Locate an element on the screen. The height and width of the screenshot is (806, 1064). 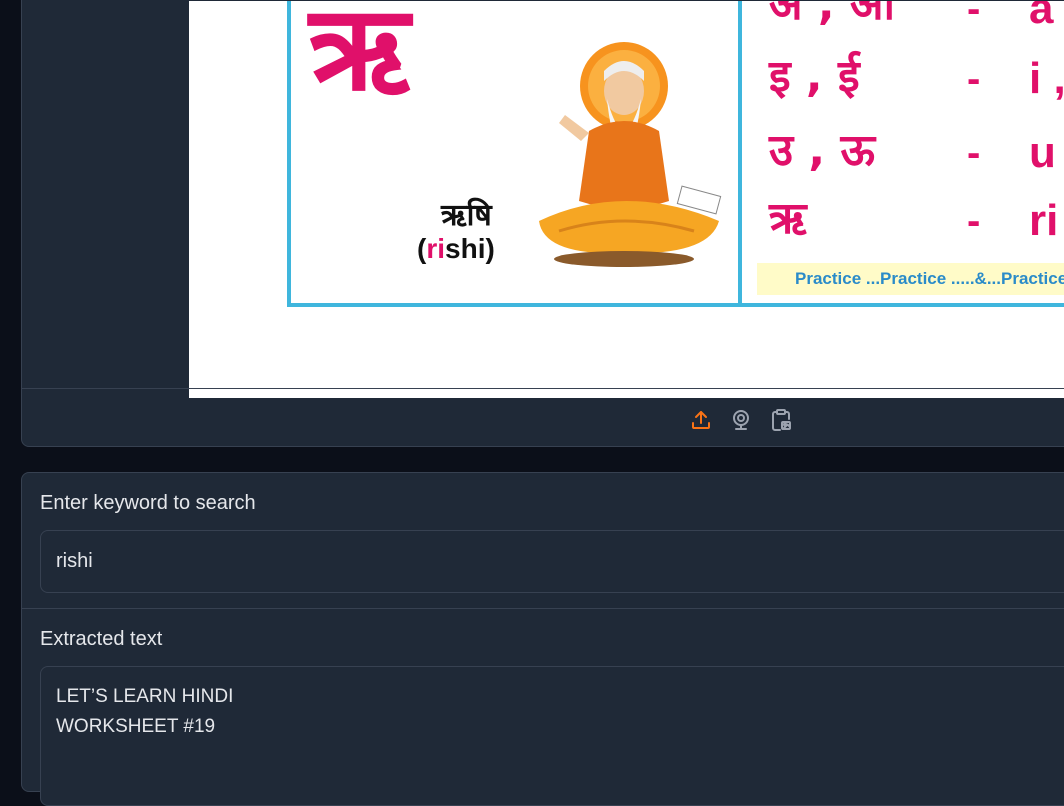
webcam-button is located at coordinates (741, 420).